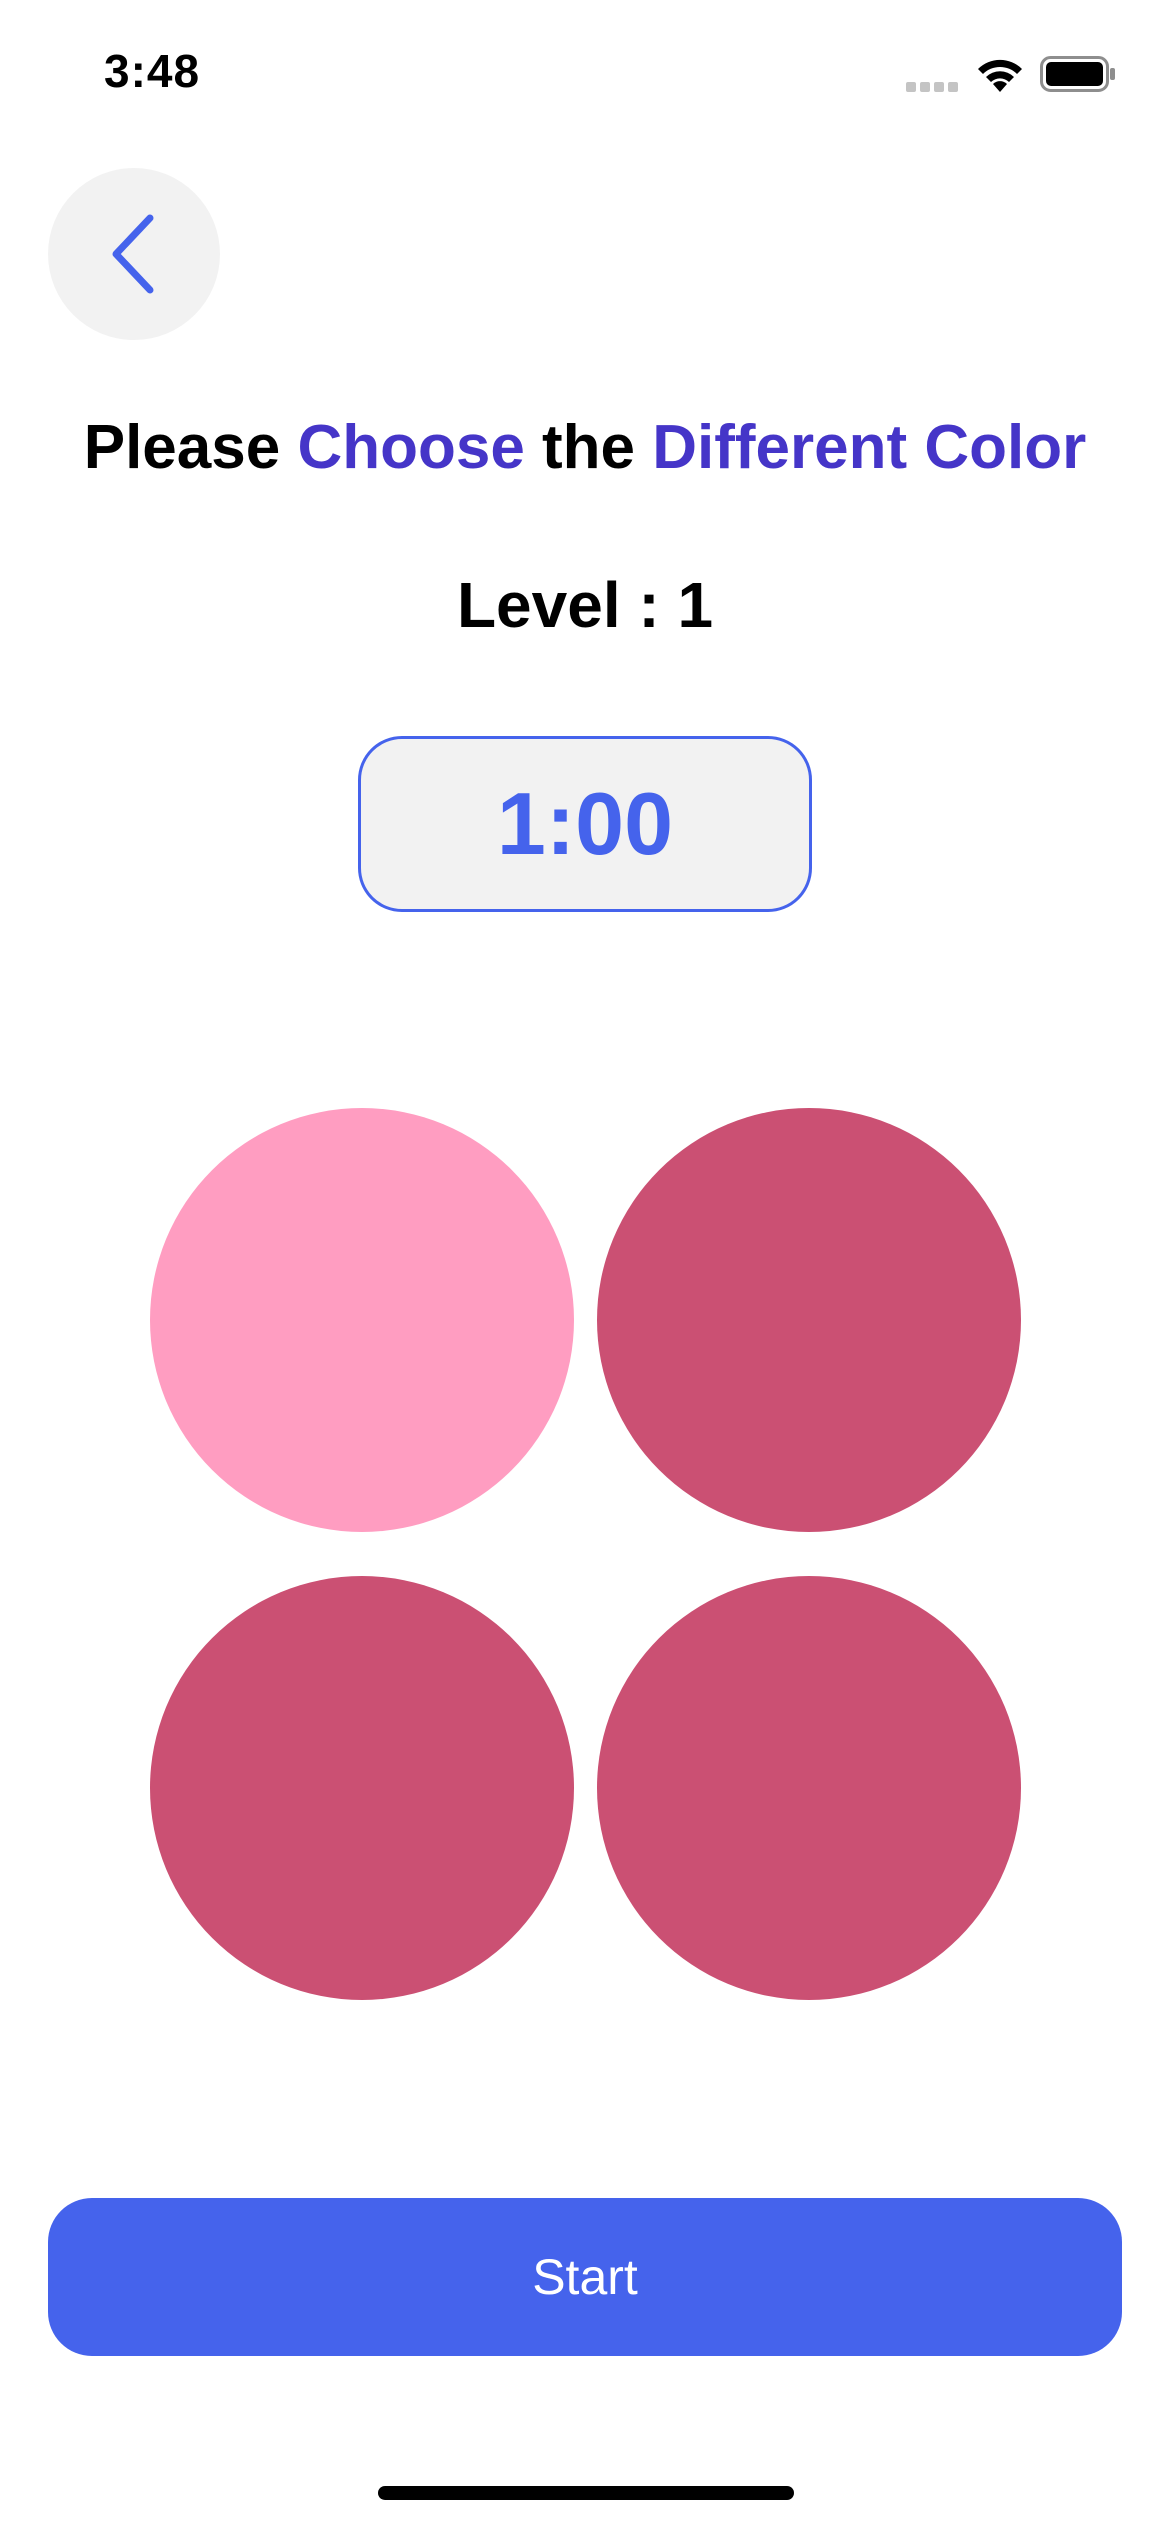 This screenshot has height=2532, width=1170. What do you see at coordinates (1000, 75) in the screenshot?
I see `wifi-icon` at bounding box center [1000, 75].